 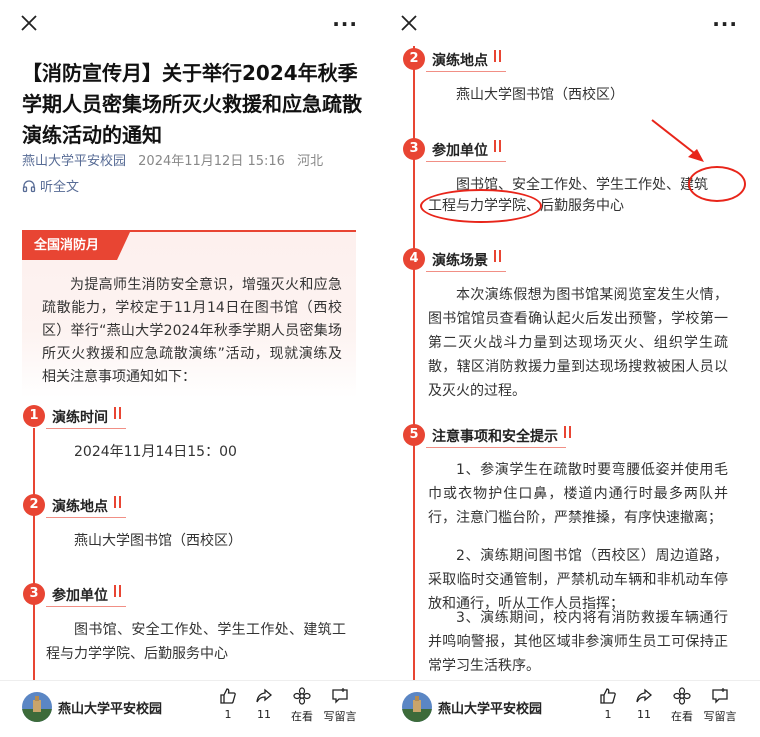 I want to click on headphones-icon, so click(x=29, y=185).